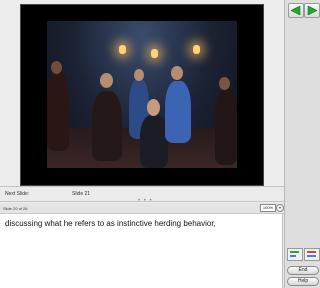 The width and height of the screenshot is (320, 288). I want to click on notes-header: Slide 20 of 26 100% ▾, so click(142, 208).